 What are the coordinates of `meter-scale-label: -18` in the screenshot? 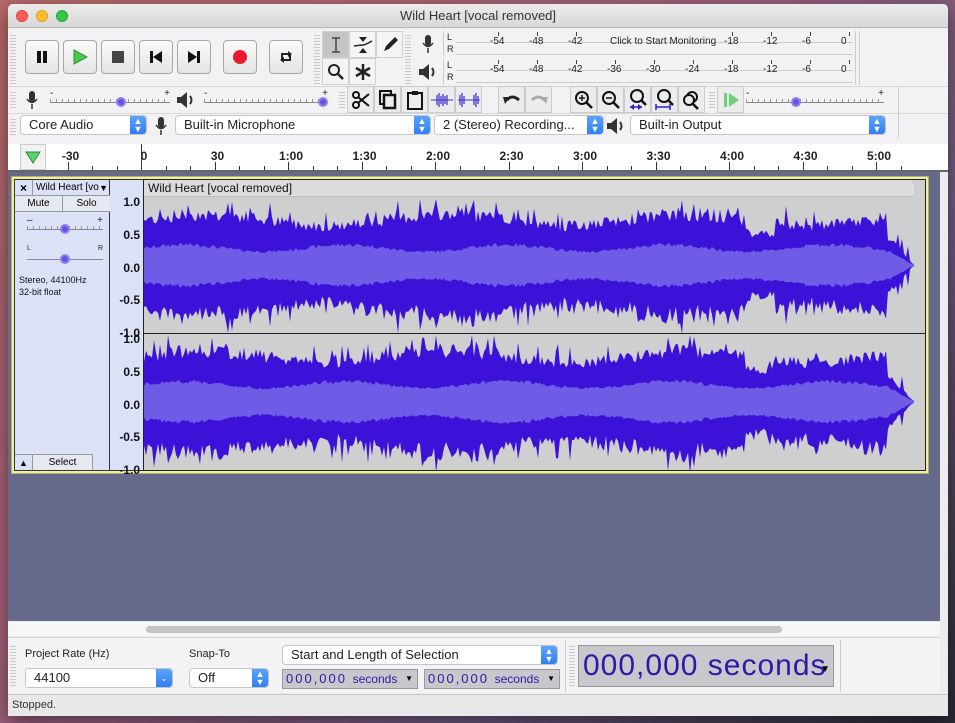 It's located at (731, 69).